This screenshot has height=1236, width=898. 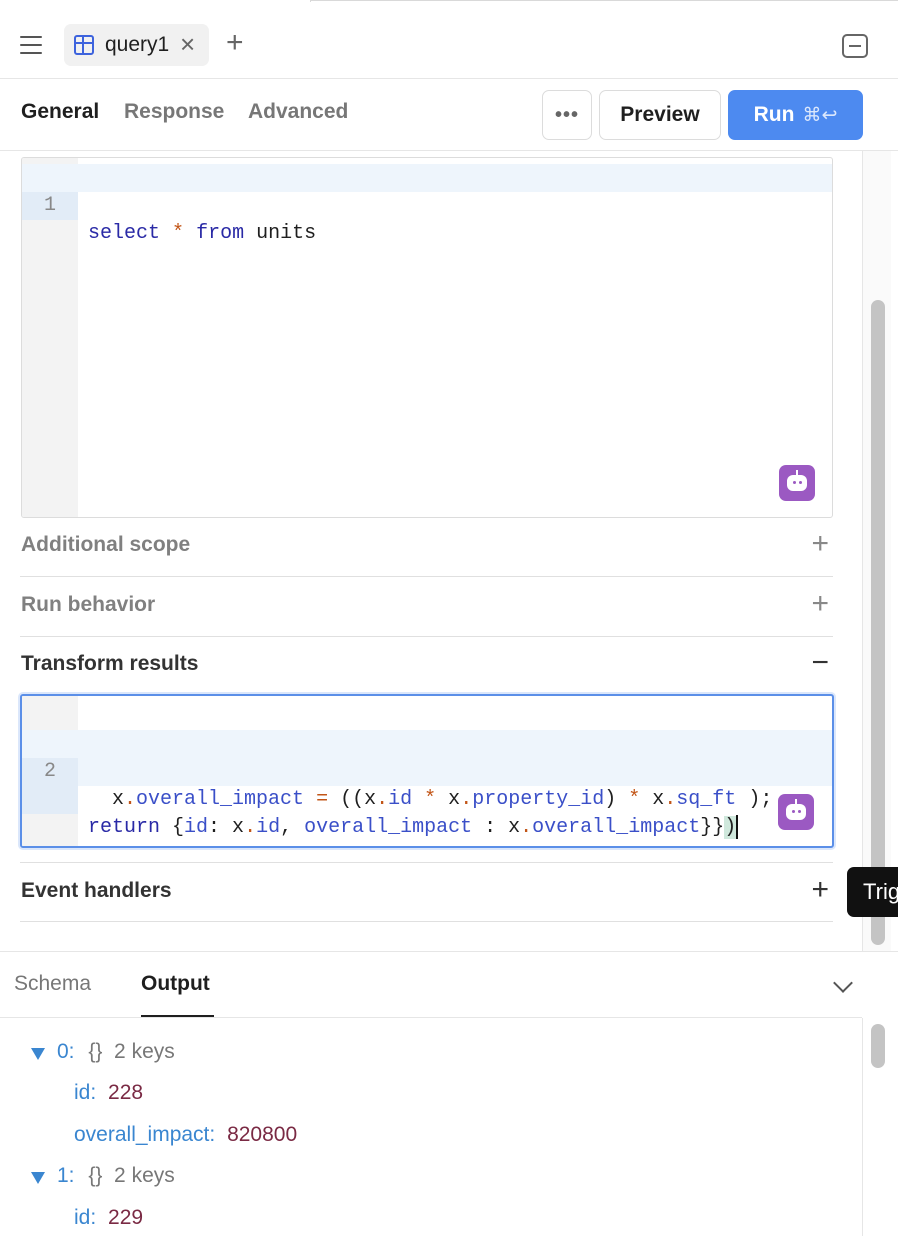 I want to click on query-tab-bar: query1 × +, so click(x=449, y=45).